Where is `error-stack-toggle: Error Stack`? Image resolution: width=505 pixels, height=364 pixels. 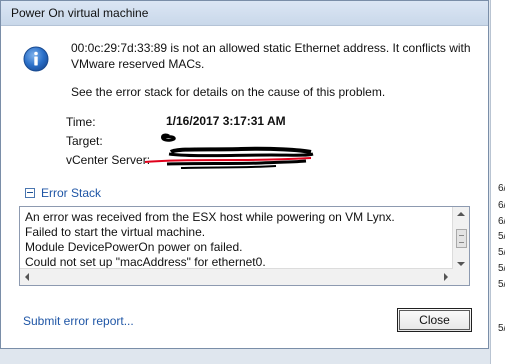
error-stack-toggle: Error Stack is located at coordinates (63, 193).